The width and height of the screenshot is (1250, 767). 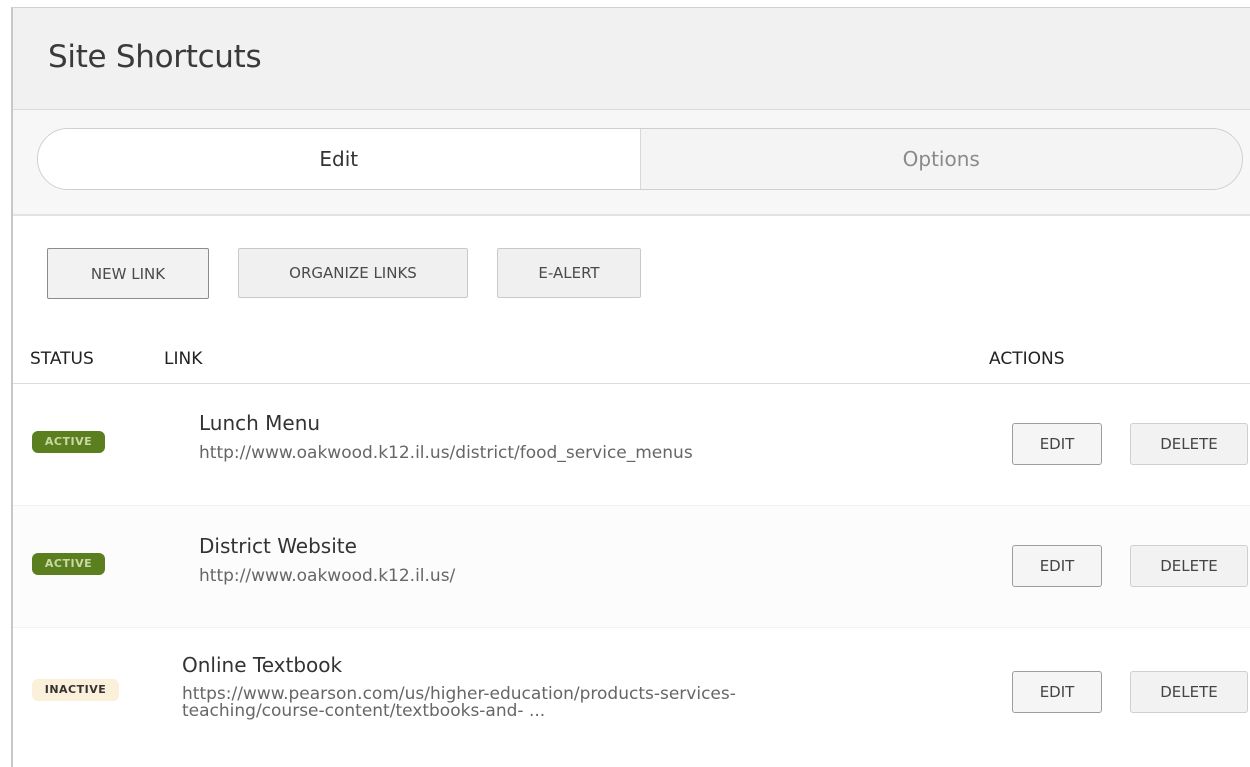 I want to click on link-title: Online Textbook, so click(x=262, y=665).